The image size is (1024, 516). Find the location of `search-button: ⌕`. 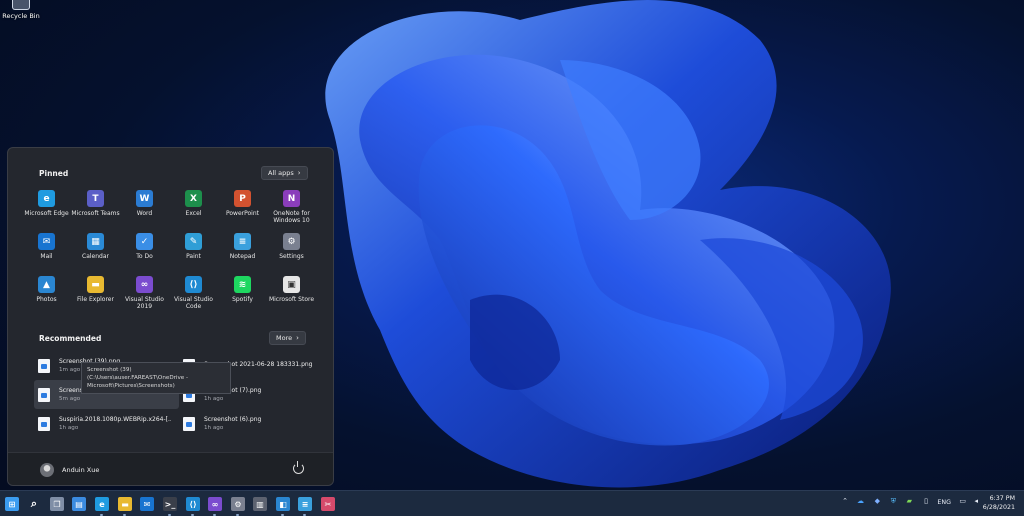

search-button: ⌕ is located at coordinates (34, 504).